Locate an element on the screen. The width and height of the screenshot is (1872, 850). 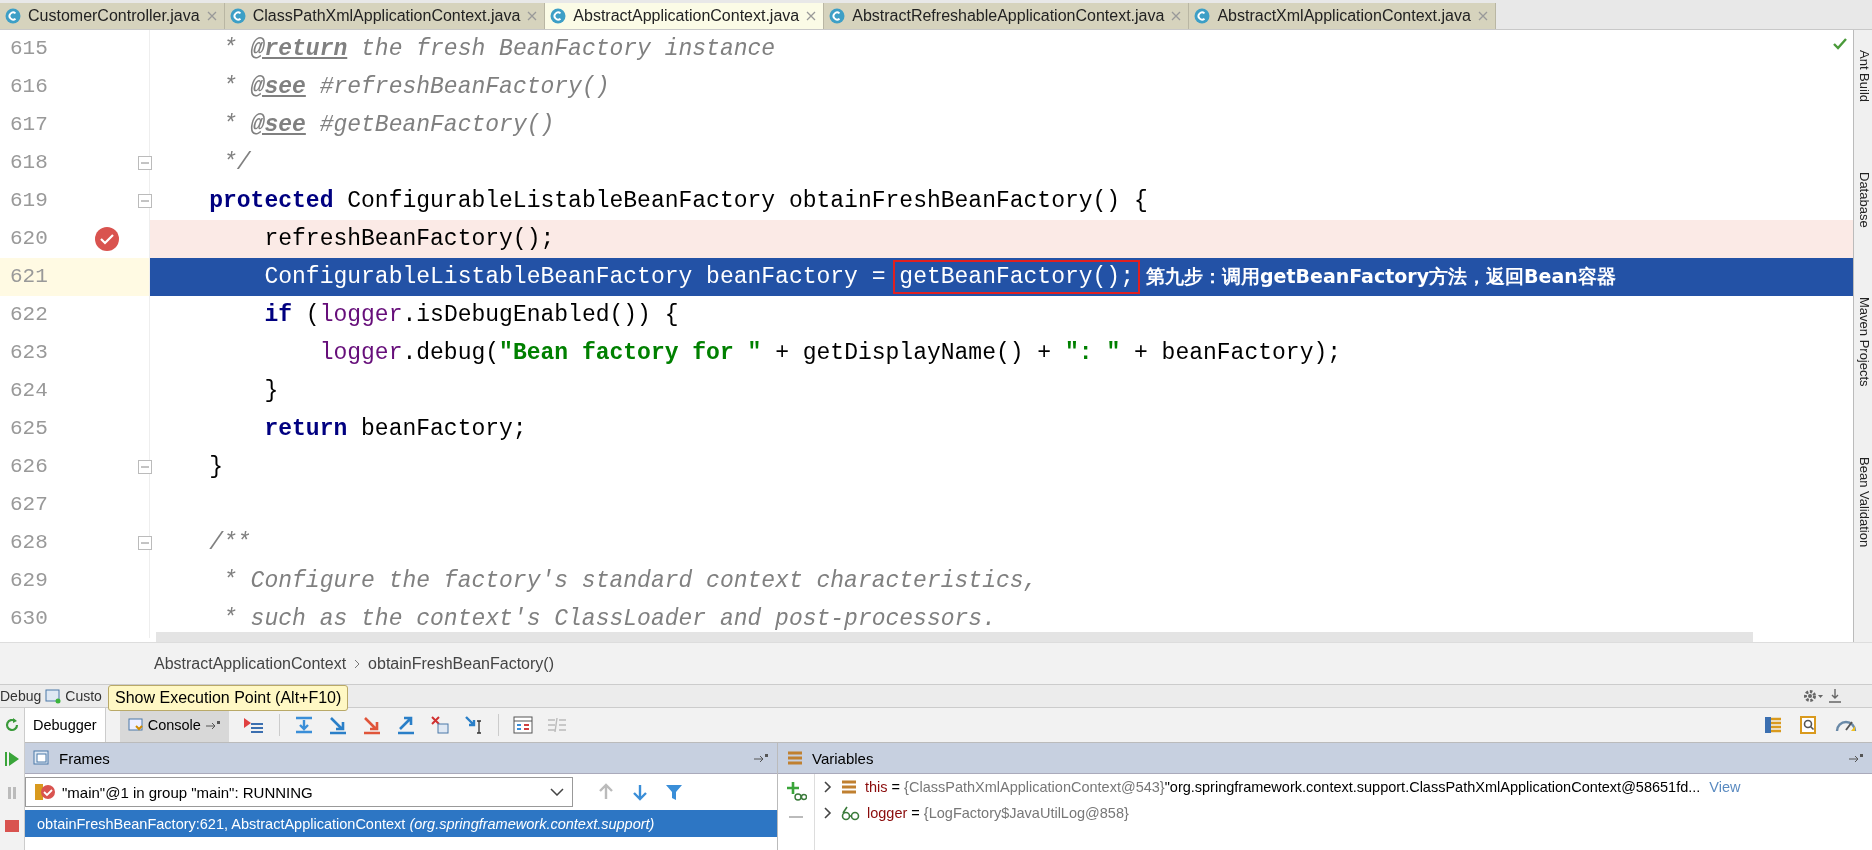
field-icon is located at coordinates (849, 787).